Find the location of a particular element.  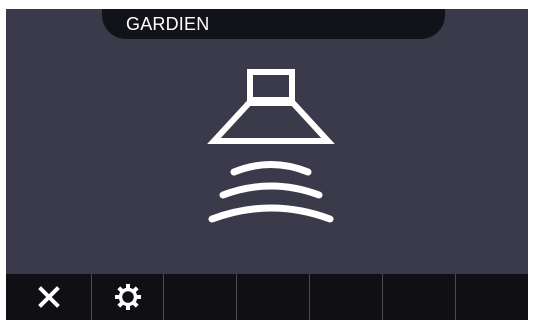

speaker-sound-waves-icon is located at coordinates (271, 146).